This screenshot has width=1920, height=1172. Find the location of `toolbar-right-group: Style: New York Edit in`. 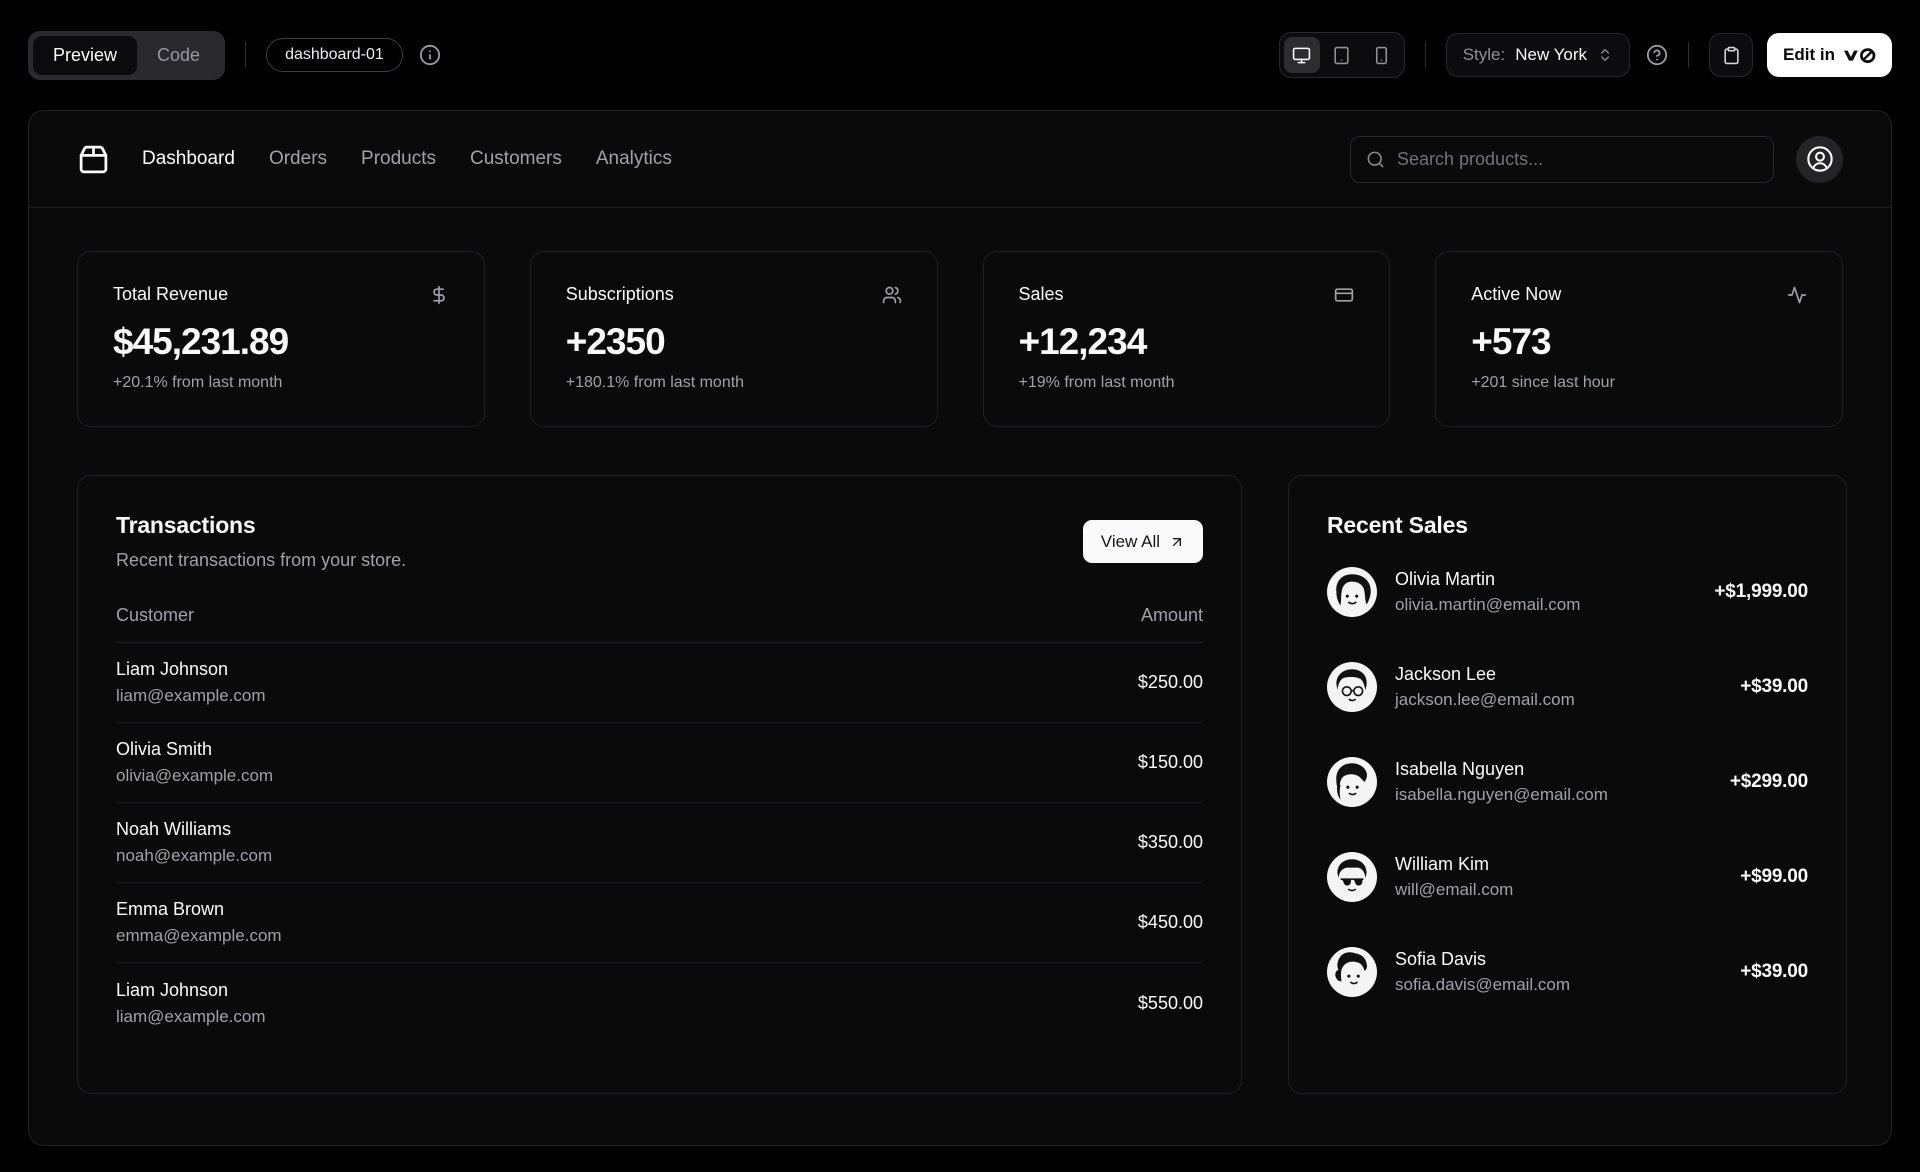

toolbar-right-group: Style: New York Edit in is located at coordinates (1585, 55).